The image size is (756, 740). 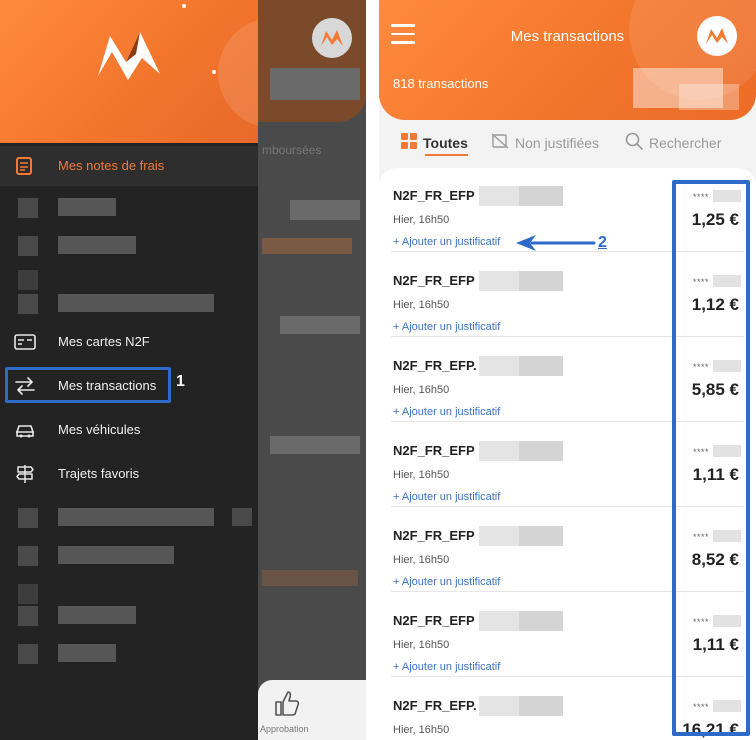 What do you see at coordinates (711, 458) in the screenshot?
I see `amount-column-highlight-box` at bounding box center [711, 458].